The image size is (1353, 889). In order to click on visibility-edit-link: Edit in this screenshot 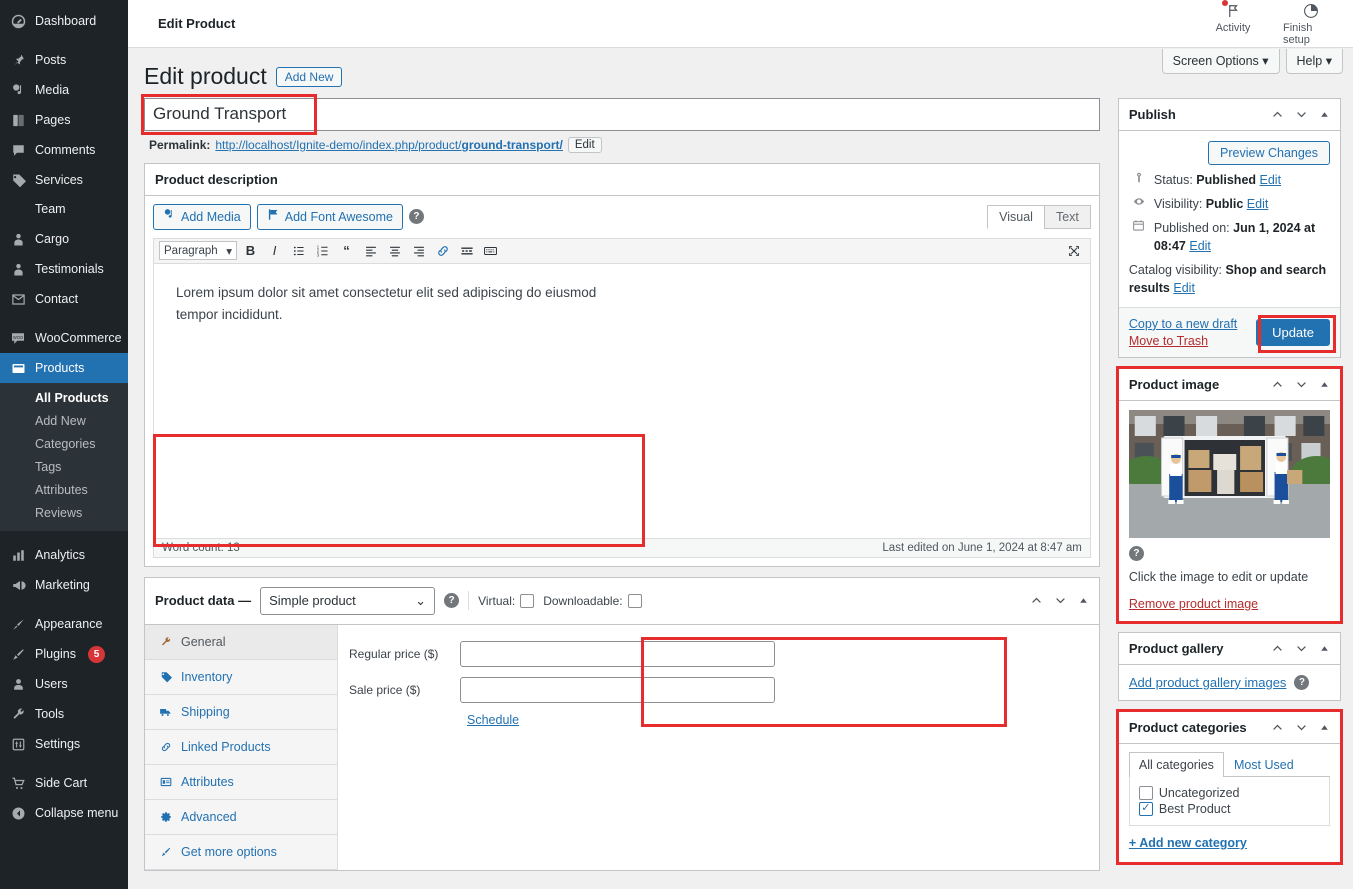, I will do `click(1258, 204)`.